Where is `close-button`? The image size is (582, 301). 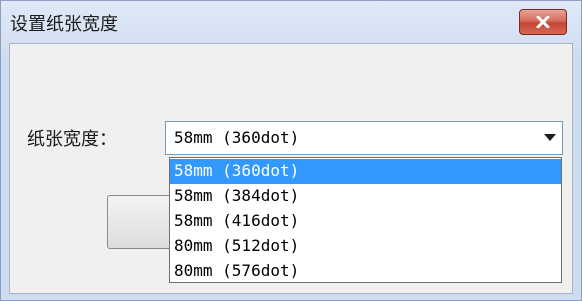
close-button is located at coordinates (543, 22).